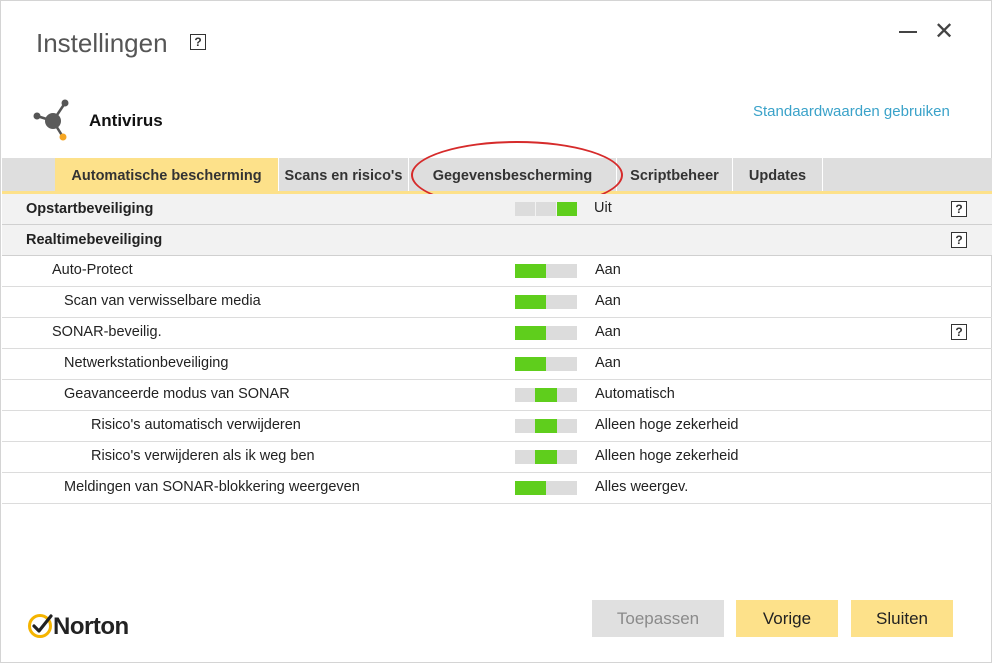 Image resolution: width=992 pixels, height=663 pixels. What do you see at coordinates (167, 174) in the screenshot?
I see `tab-automatische-bescherming: Automatische bescherming` at bounding box center [167, 174].